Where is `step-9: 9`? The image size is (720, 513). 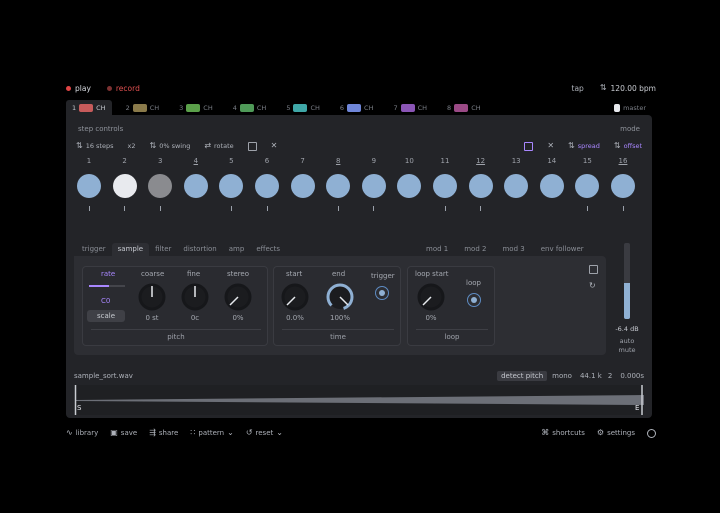
step-9: 9 is located at coordinates (374, 183).